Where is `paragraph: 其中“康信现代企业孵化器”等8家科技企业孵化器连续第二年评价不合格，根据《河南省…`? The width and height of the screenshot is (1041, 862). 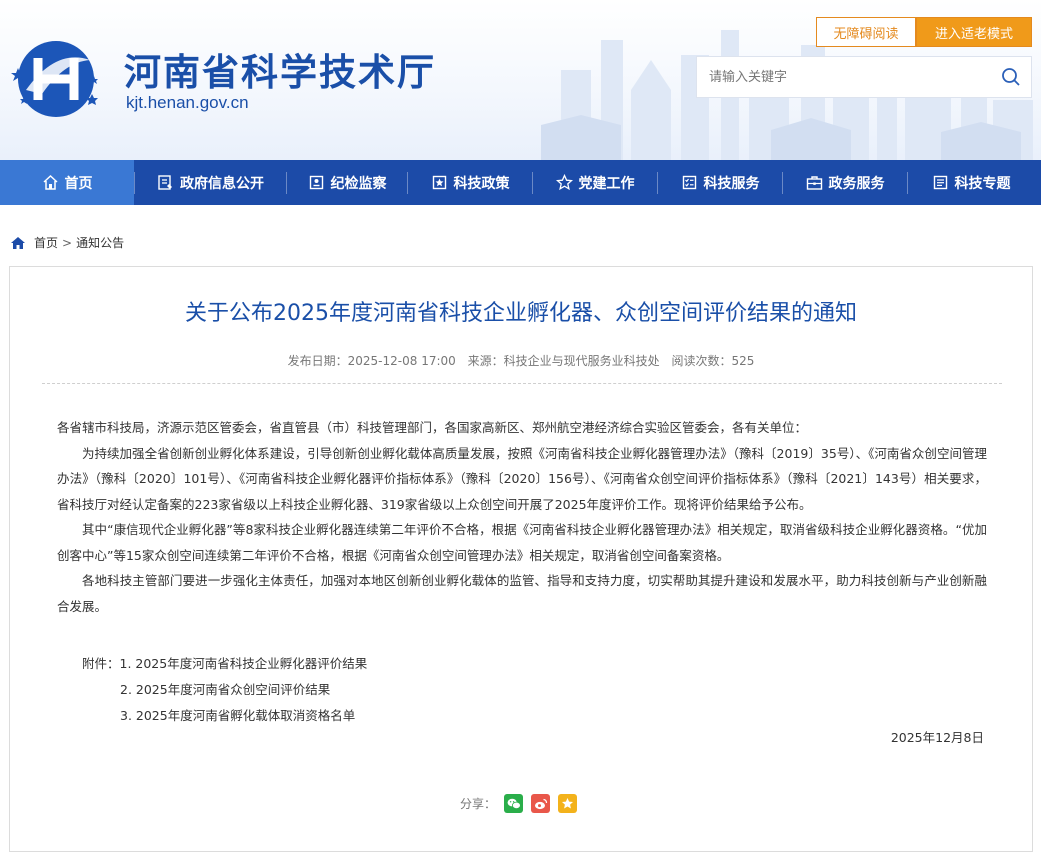 paragraph: 其中“康信现代企业孵化器”等8家科技企业孵化器连续第二年评价不合格，根据《河南省… is located at coordinates (522, 542).